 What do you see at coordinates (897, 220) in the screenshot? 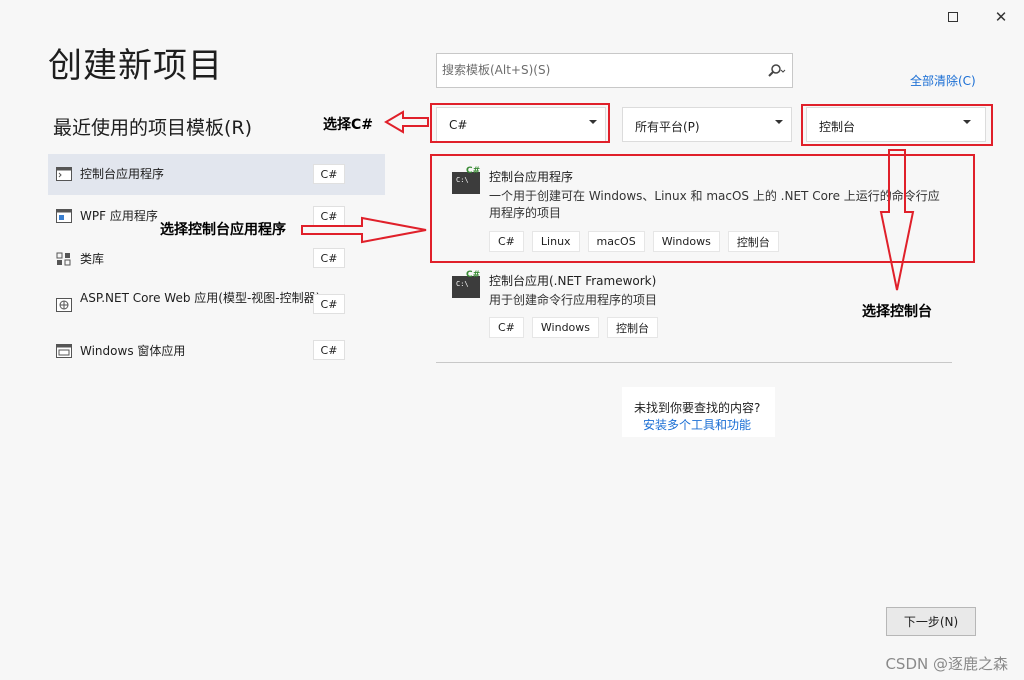
I see `annotation-arrow-down` at bounding box center [897, 220].